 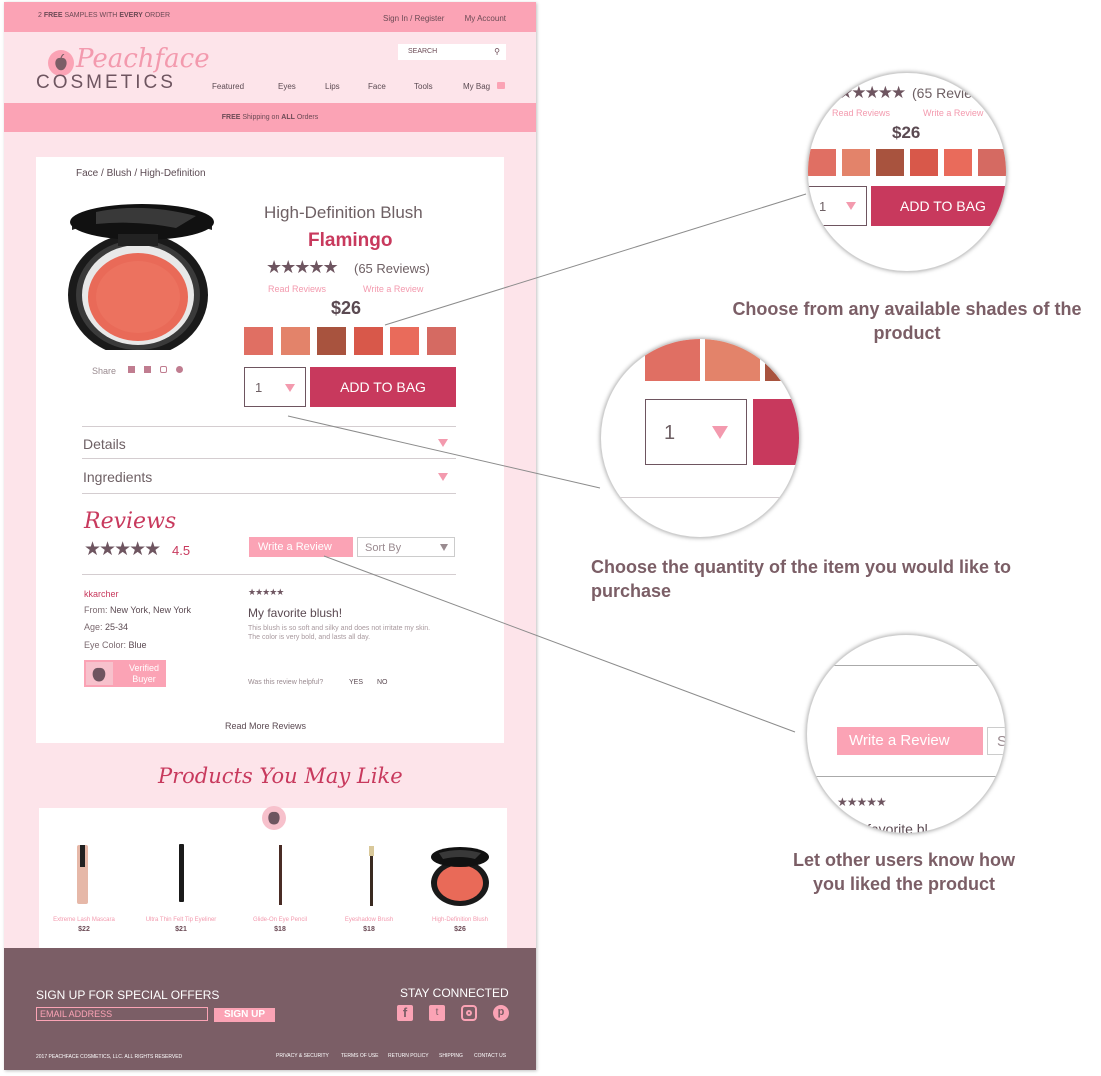 I want to click on zoom-price: $26, so click(x=906, y=132).